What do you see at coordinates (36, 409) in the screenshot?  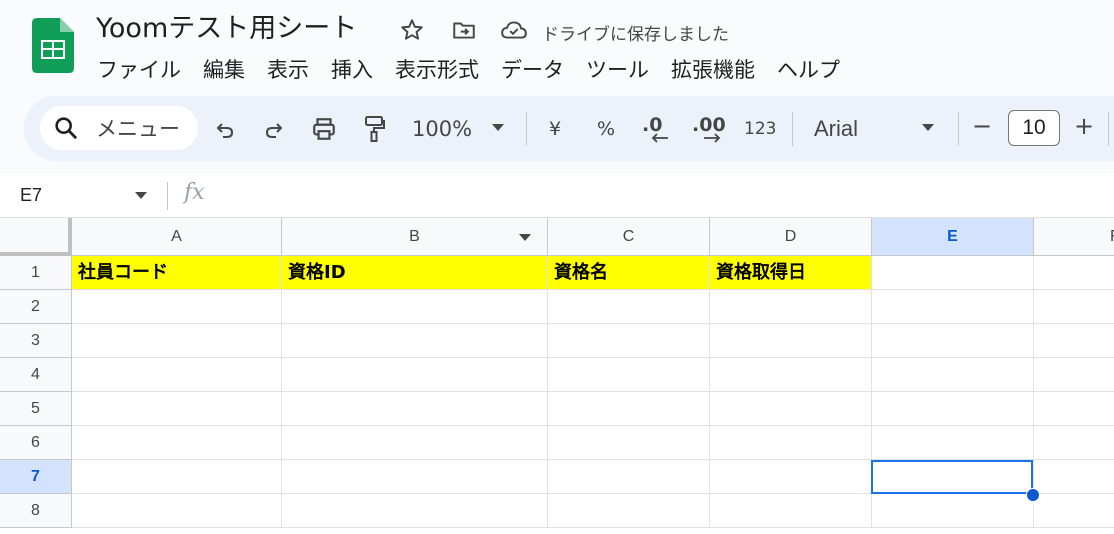 I see `row-header-5: 5` at bounding box center [36, 409].